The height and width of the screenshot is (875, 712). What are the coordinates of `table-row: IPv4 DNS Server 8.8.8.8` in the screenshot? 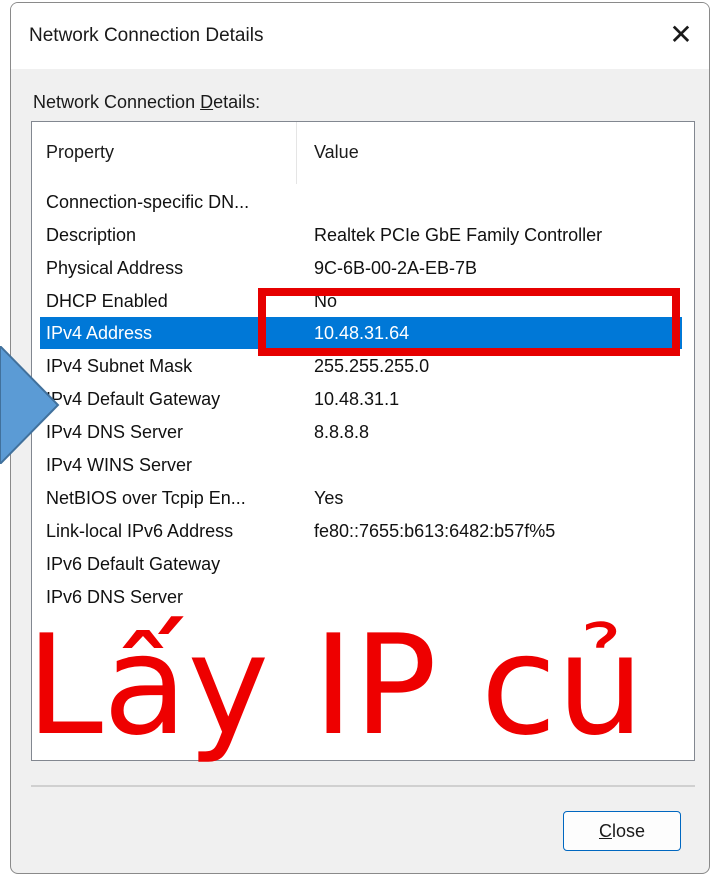 It's located at (363, 432).